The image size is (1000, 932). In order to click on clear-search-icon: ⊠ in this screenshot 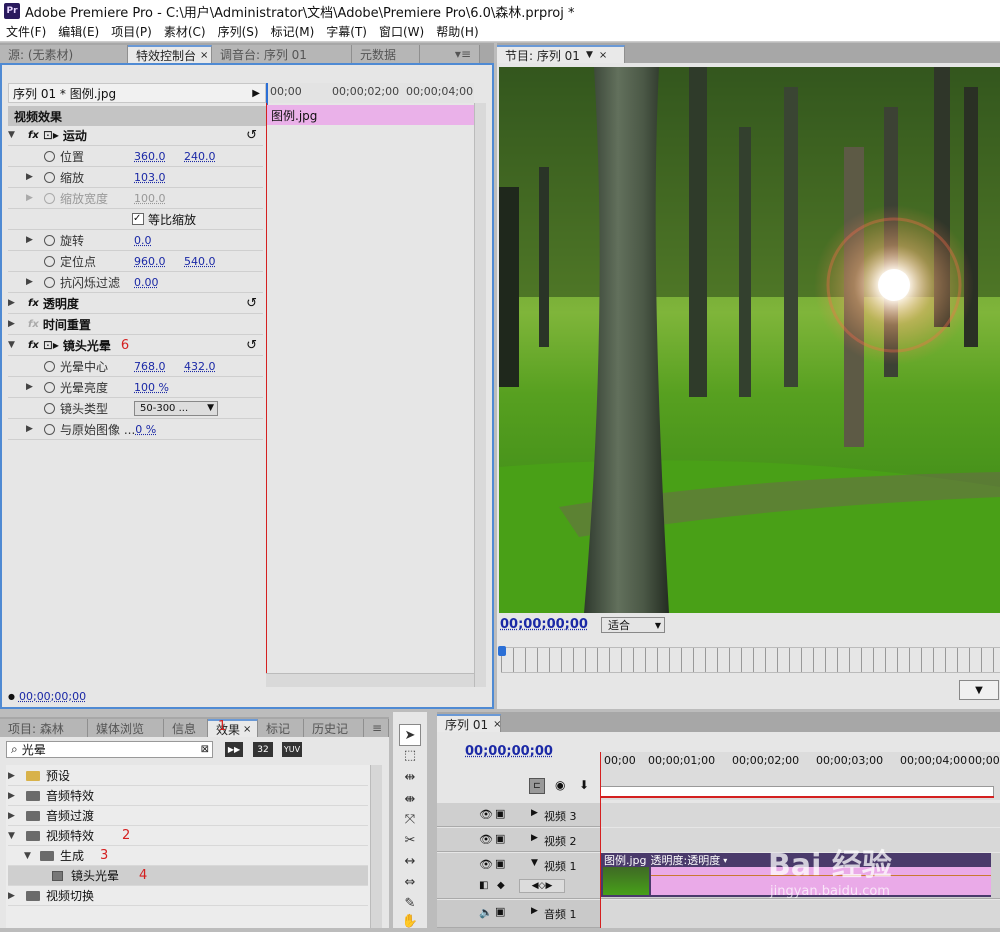, I will do `click(205, 749)`.